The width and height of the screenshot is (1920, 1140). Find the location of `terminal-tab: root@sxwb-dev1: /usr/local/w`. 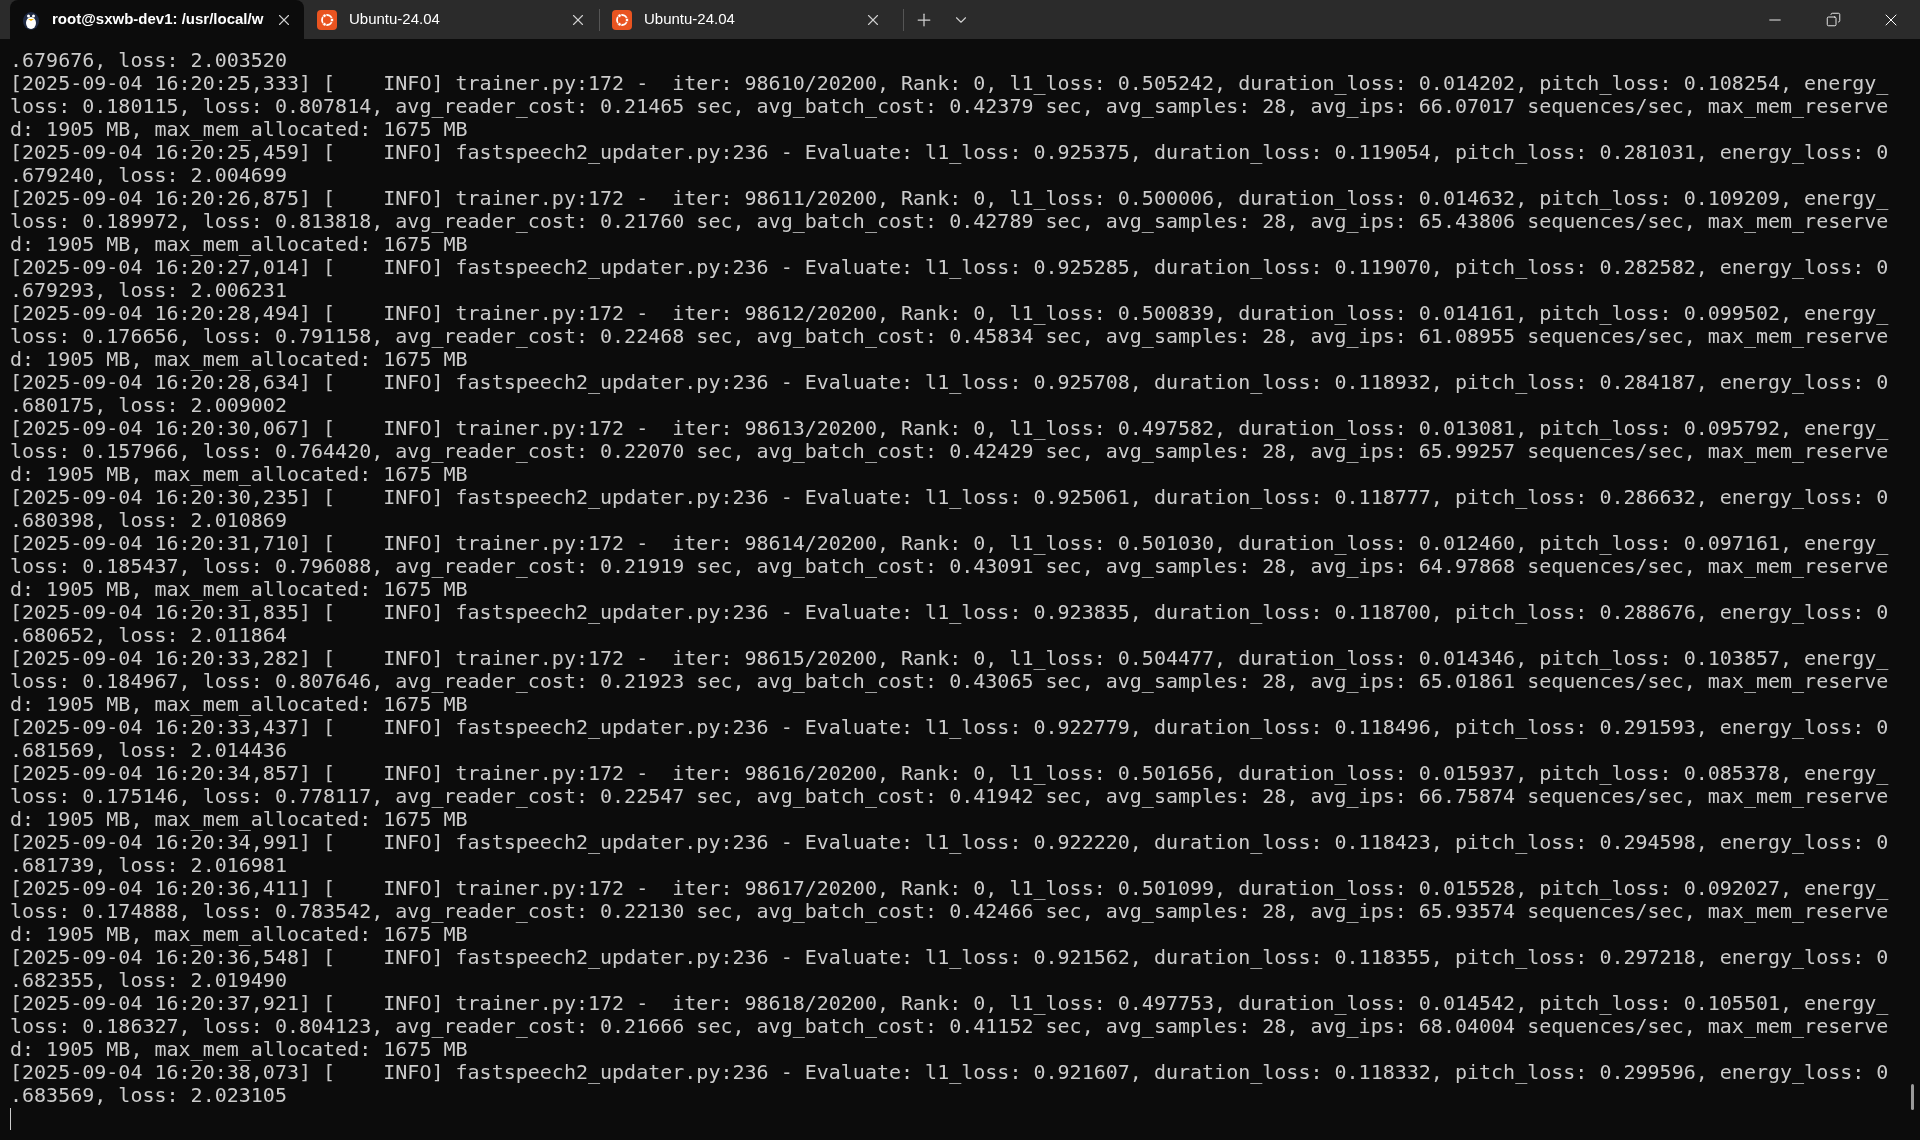

terminal-tab: root@sxwb-dev1: /usr/local/w is located at coordinates (157, 19).